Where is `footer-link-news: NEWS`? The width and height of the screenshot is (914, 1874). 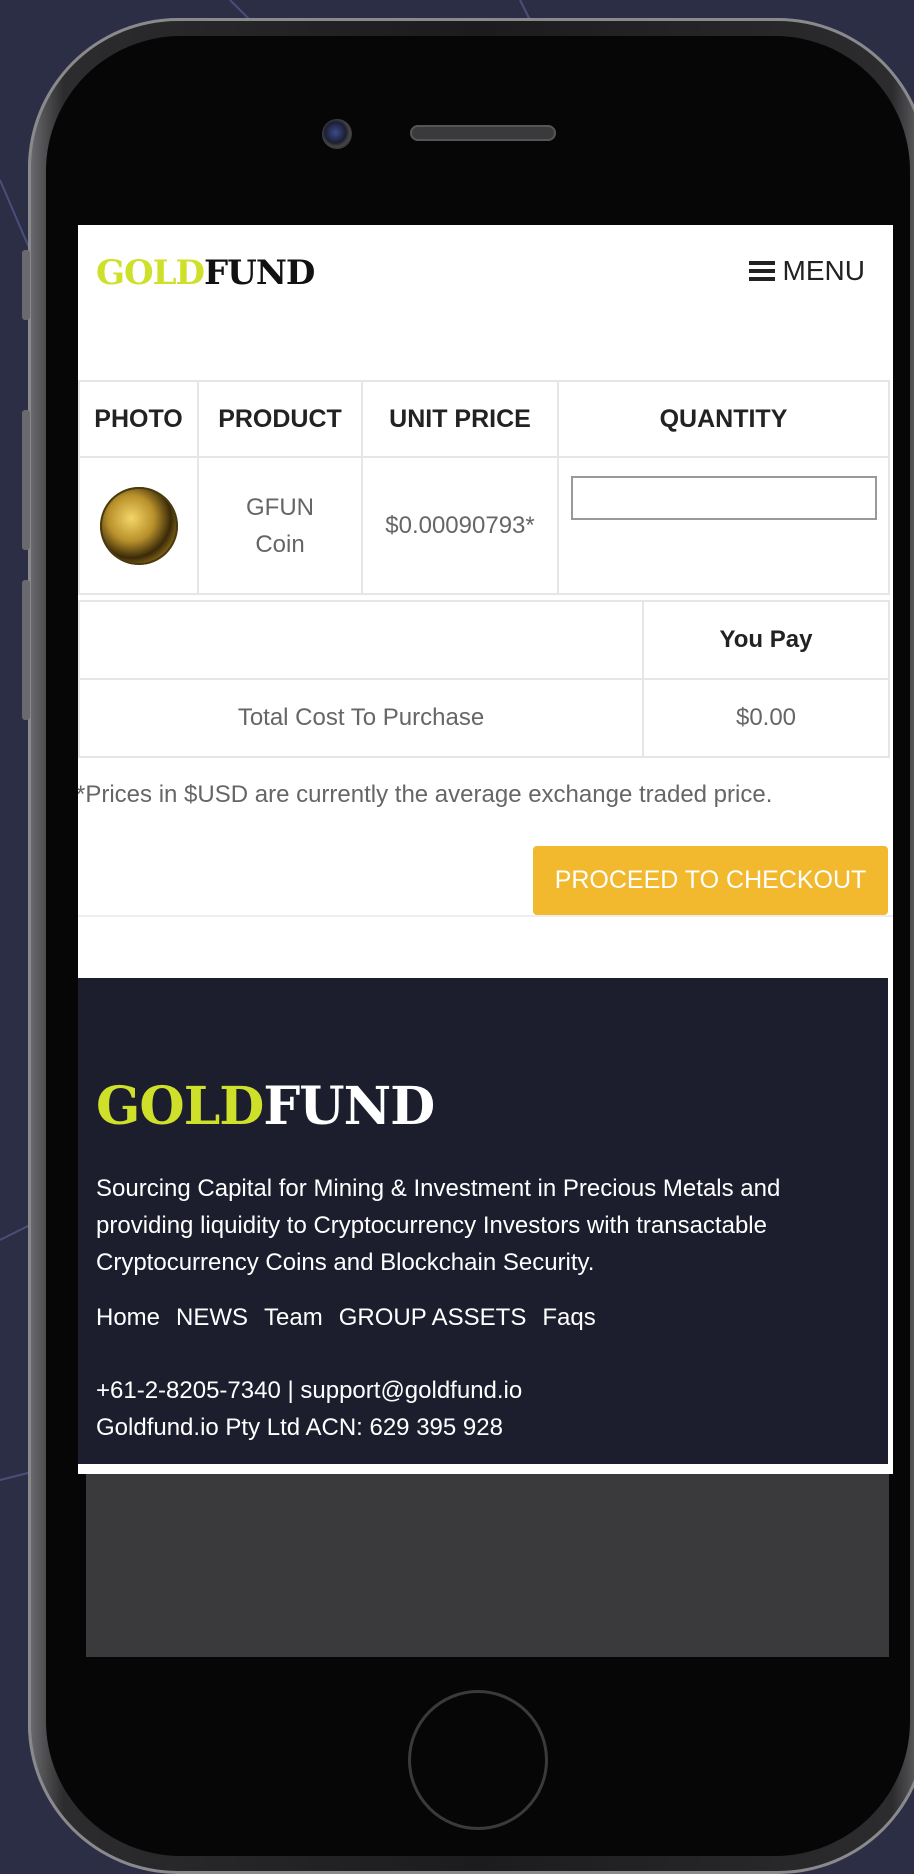 footer-link-news: NEWS is located at coordinates (212, 1318).